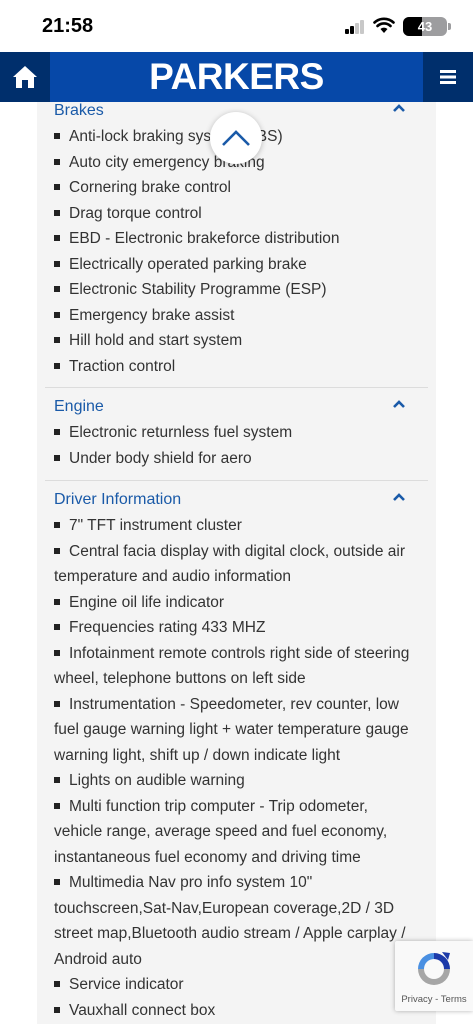  What do you see at coordinates (236, 409) in the screenshot?
I see `section-header-engine: Engine` at bounding box center [236, 409].